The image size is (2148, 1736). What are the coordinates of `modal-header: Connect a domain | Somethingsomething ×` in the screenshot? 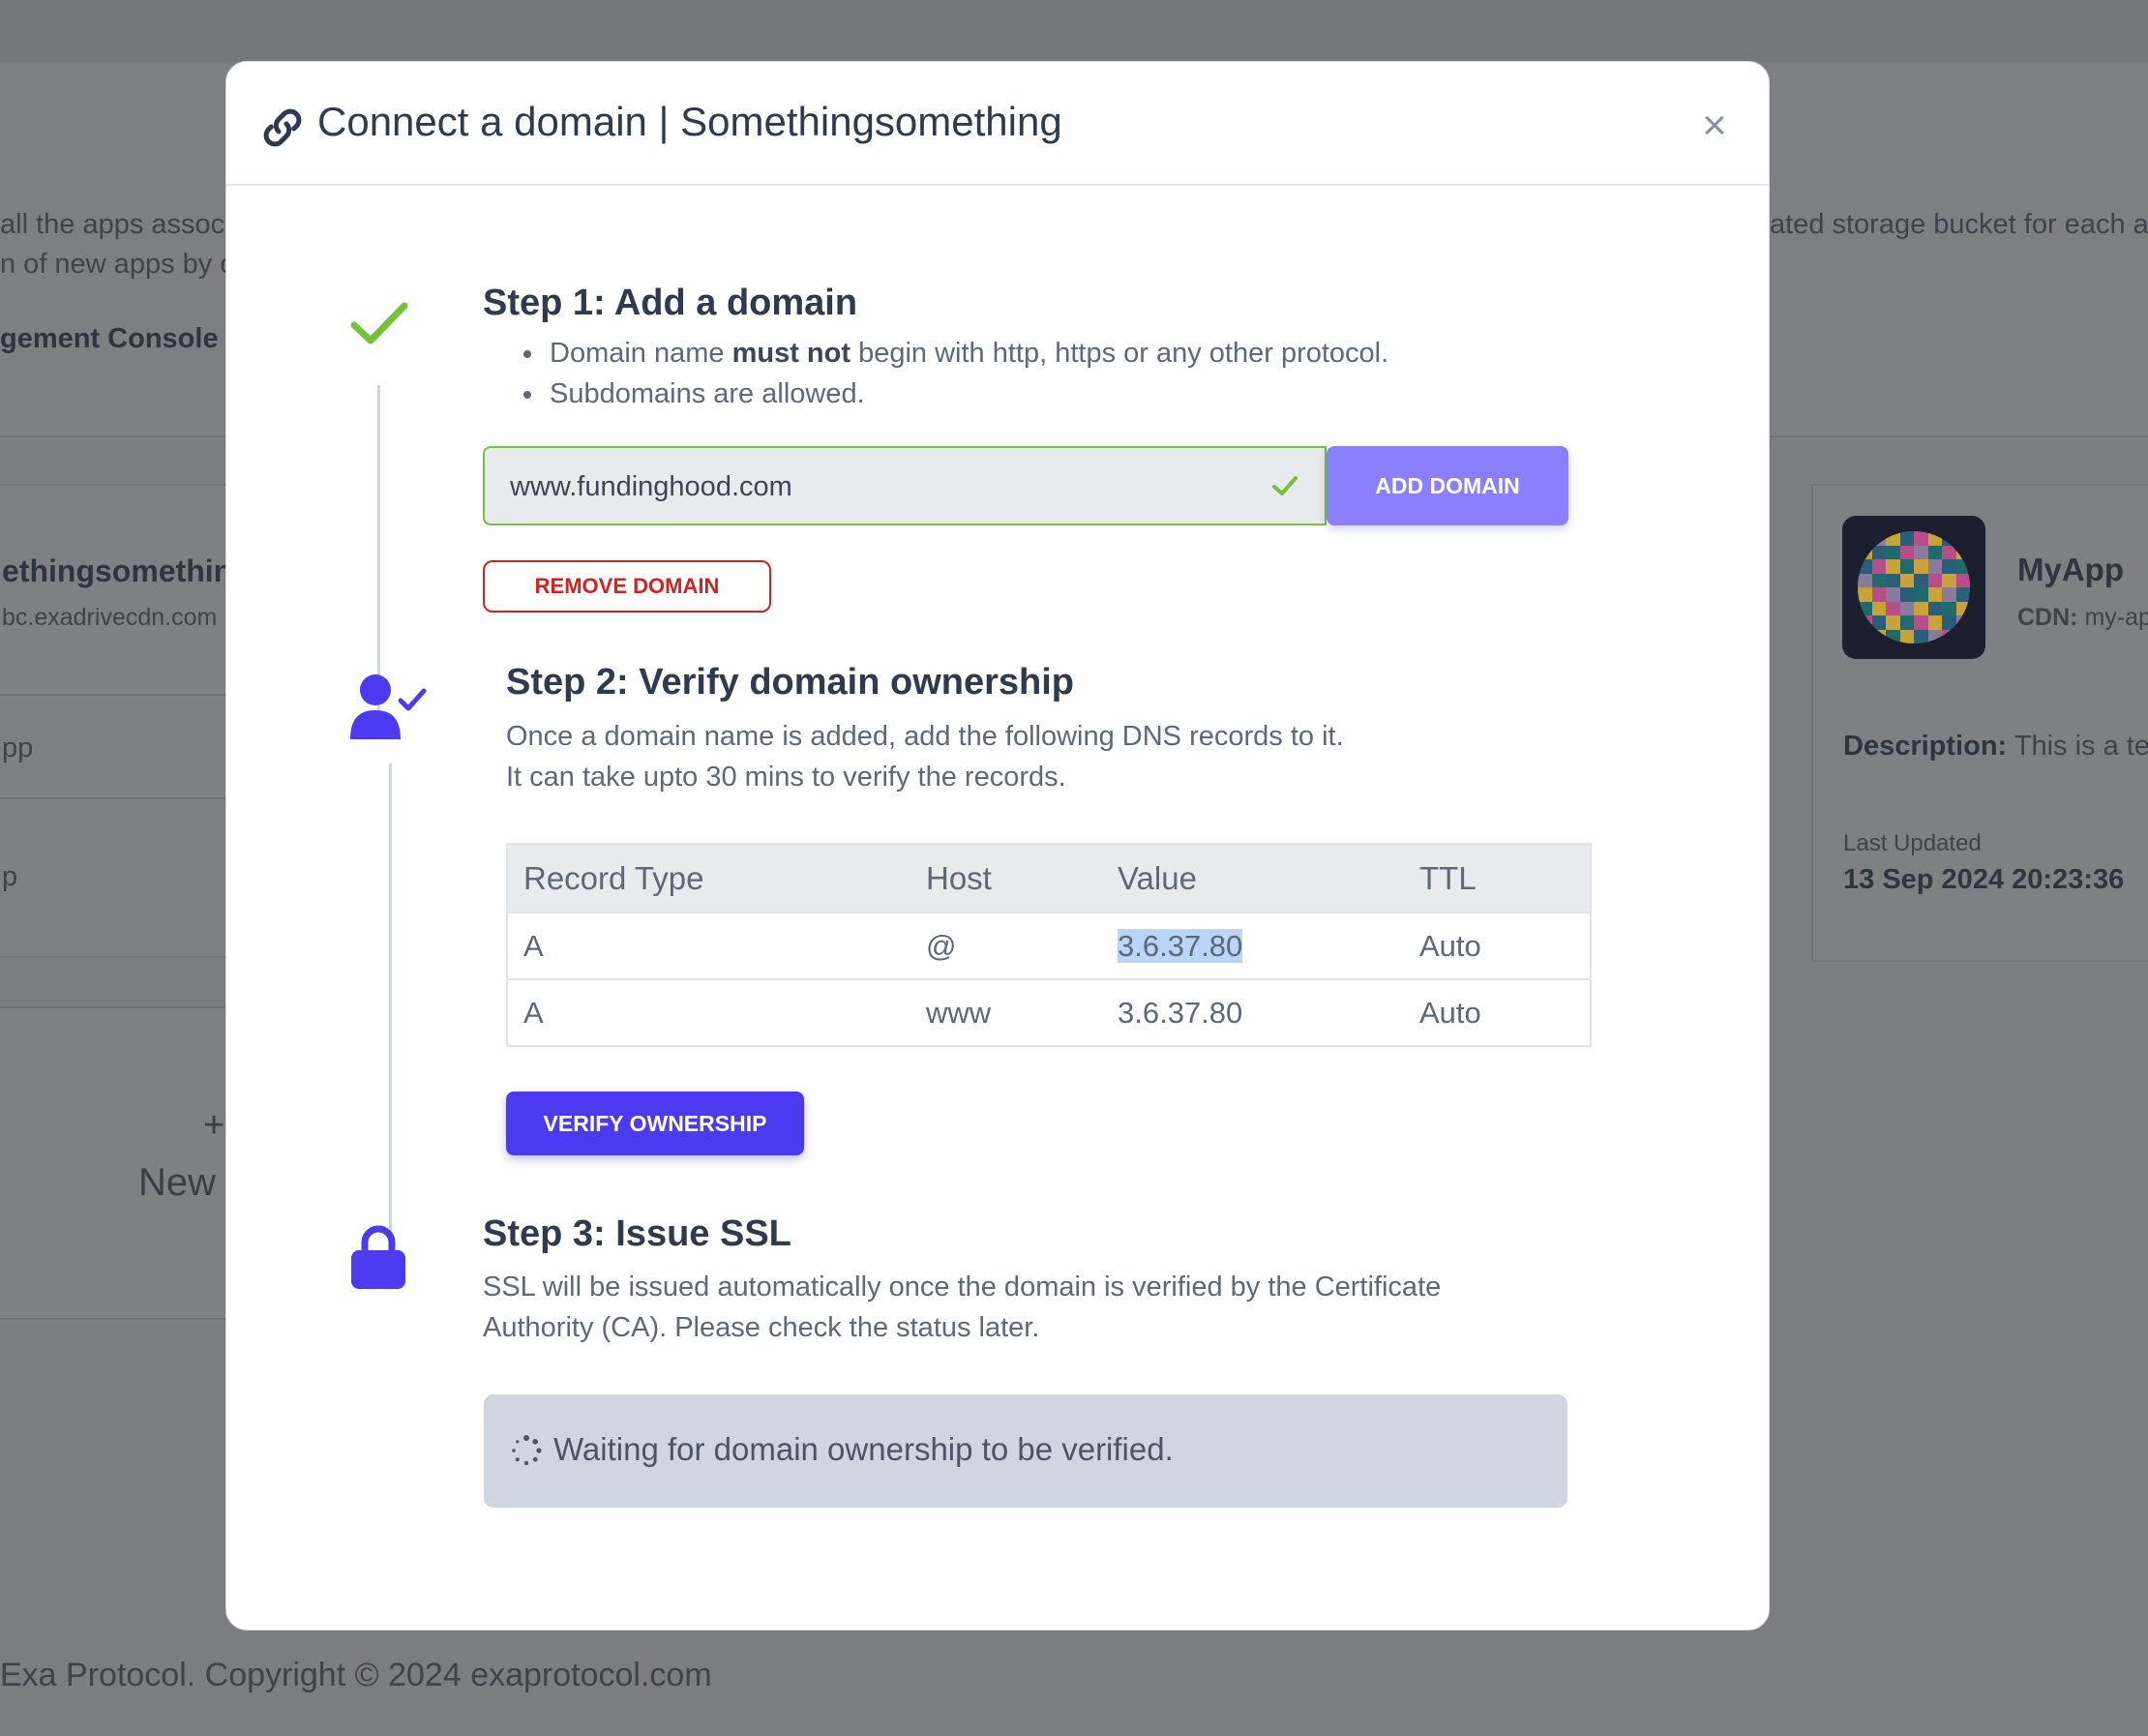 It's located at (997, 124).